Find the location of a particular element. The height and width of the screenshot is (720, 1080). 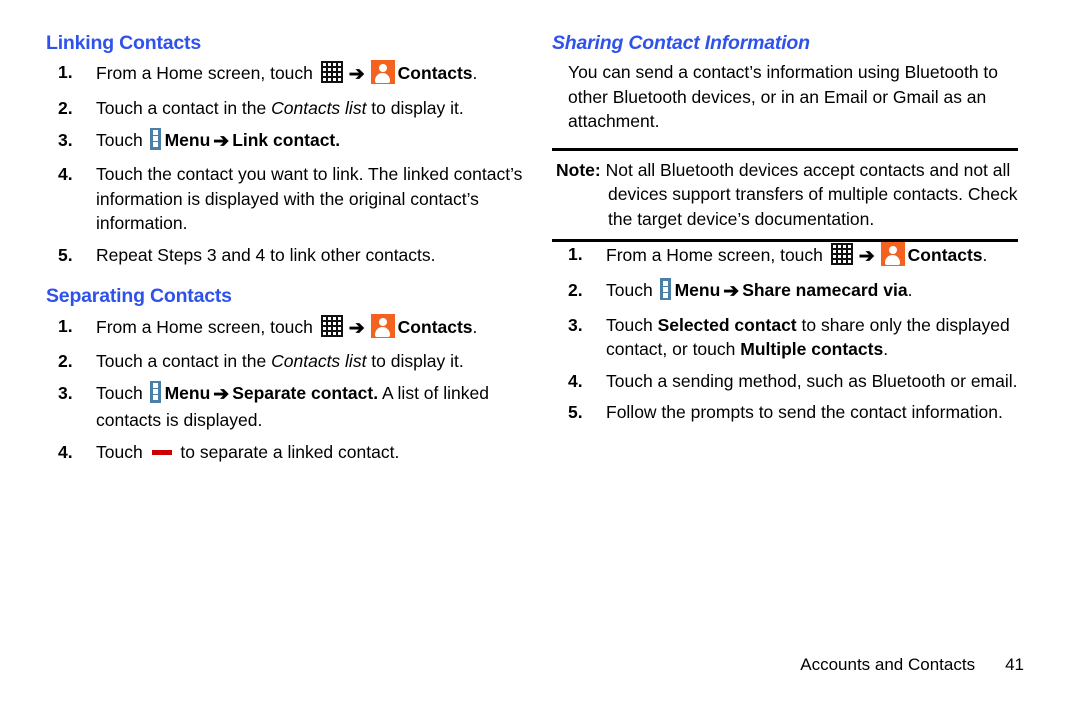

emphasis-bold: Share namecard via is located at coordinates (825, 290).